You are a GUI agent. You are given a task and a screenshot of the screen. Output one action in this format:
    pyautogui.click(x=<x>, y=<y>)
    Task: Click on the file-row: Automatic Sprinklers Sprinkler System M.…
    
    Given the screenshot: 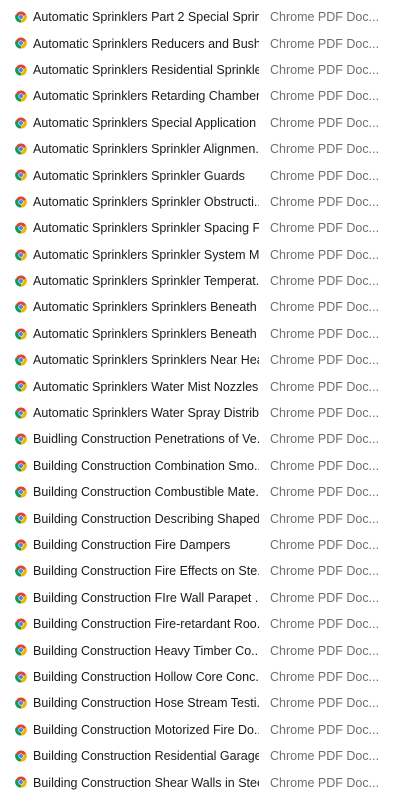 What is the action you would take?
    pyautogui.click(x=200, y=255)
    